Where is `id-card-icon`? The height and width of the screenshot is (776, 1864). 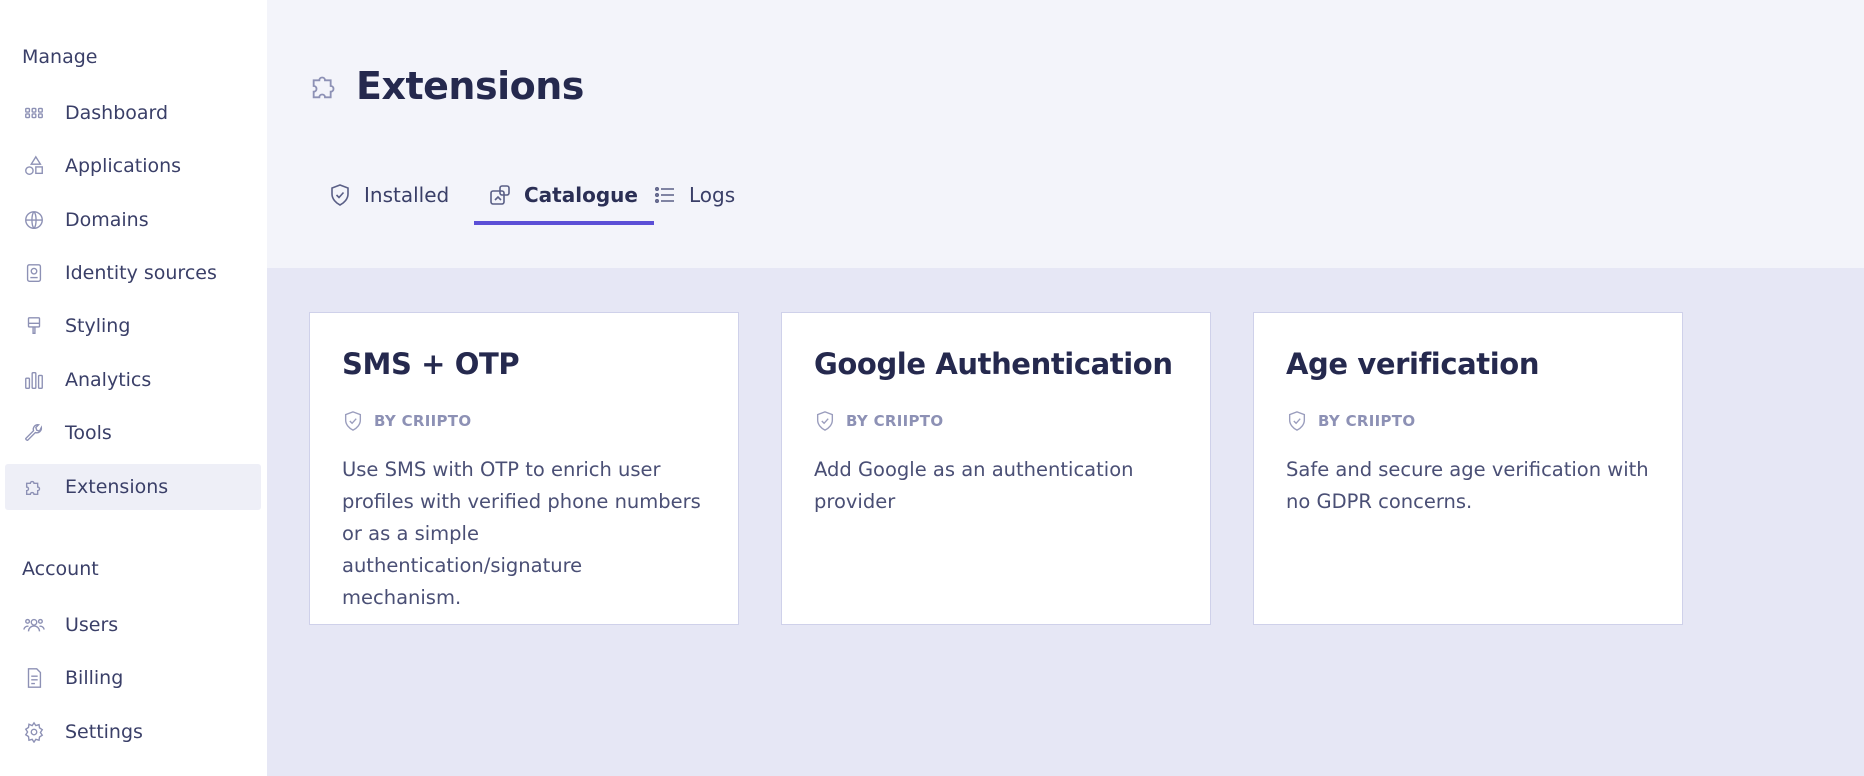
id-card-icon is located at coordinates (34, 273).